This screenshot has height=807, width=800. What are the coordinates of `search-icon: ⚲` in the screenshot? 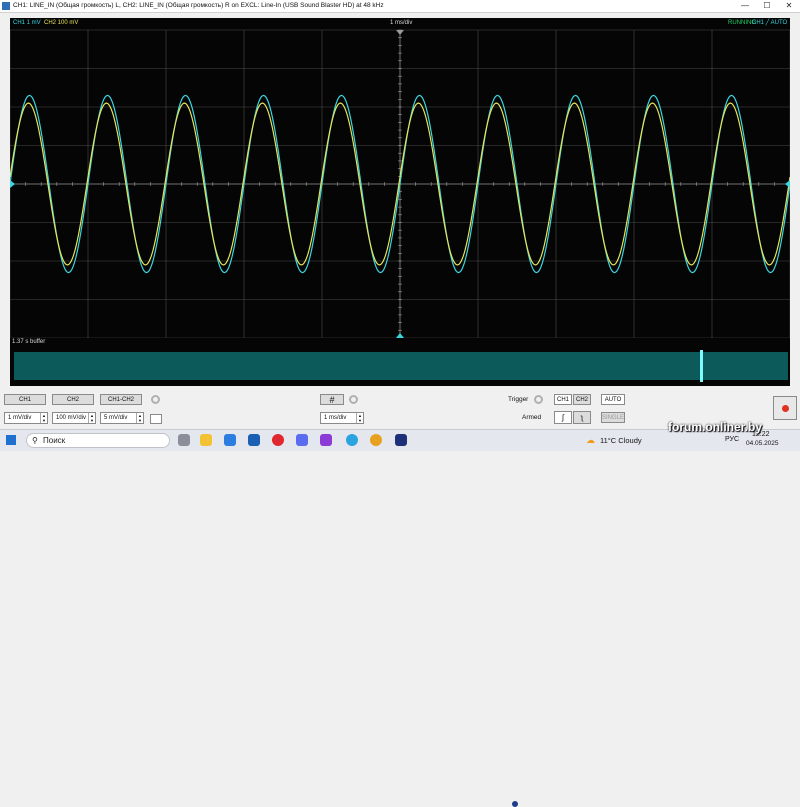 It's located at (35, 440).